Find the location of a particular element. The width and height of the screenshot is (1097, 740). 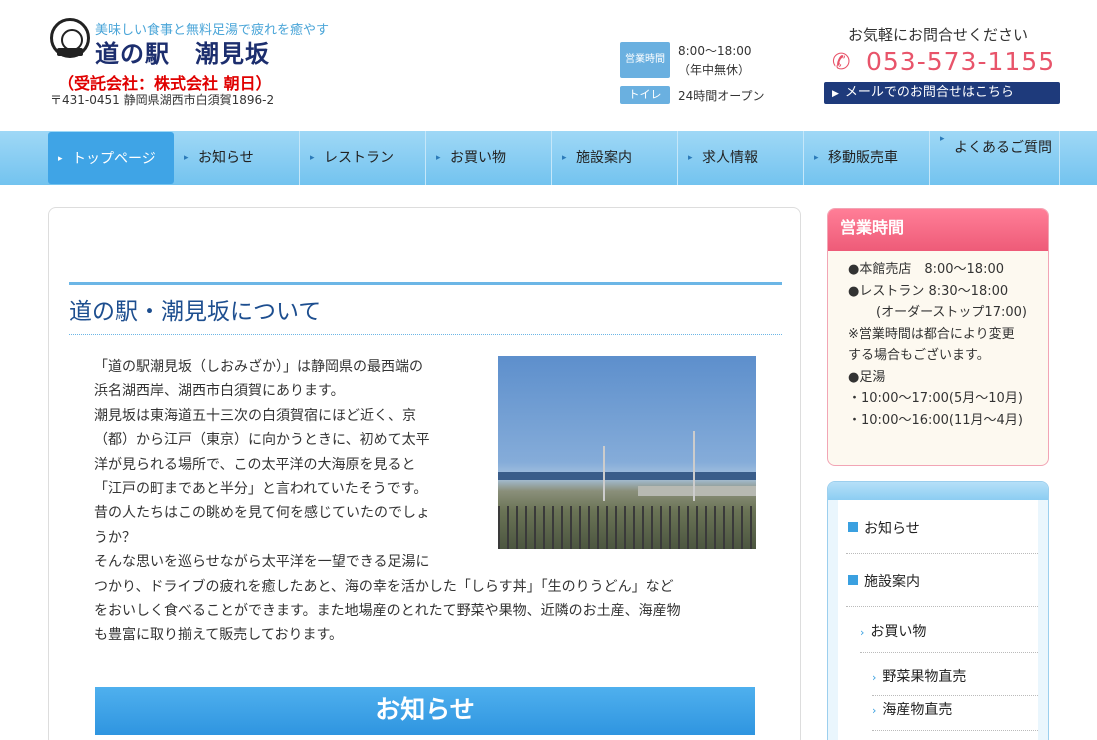

sidebar-item-facilities: 施設案内 is located at coordinates (884, 581).